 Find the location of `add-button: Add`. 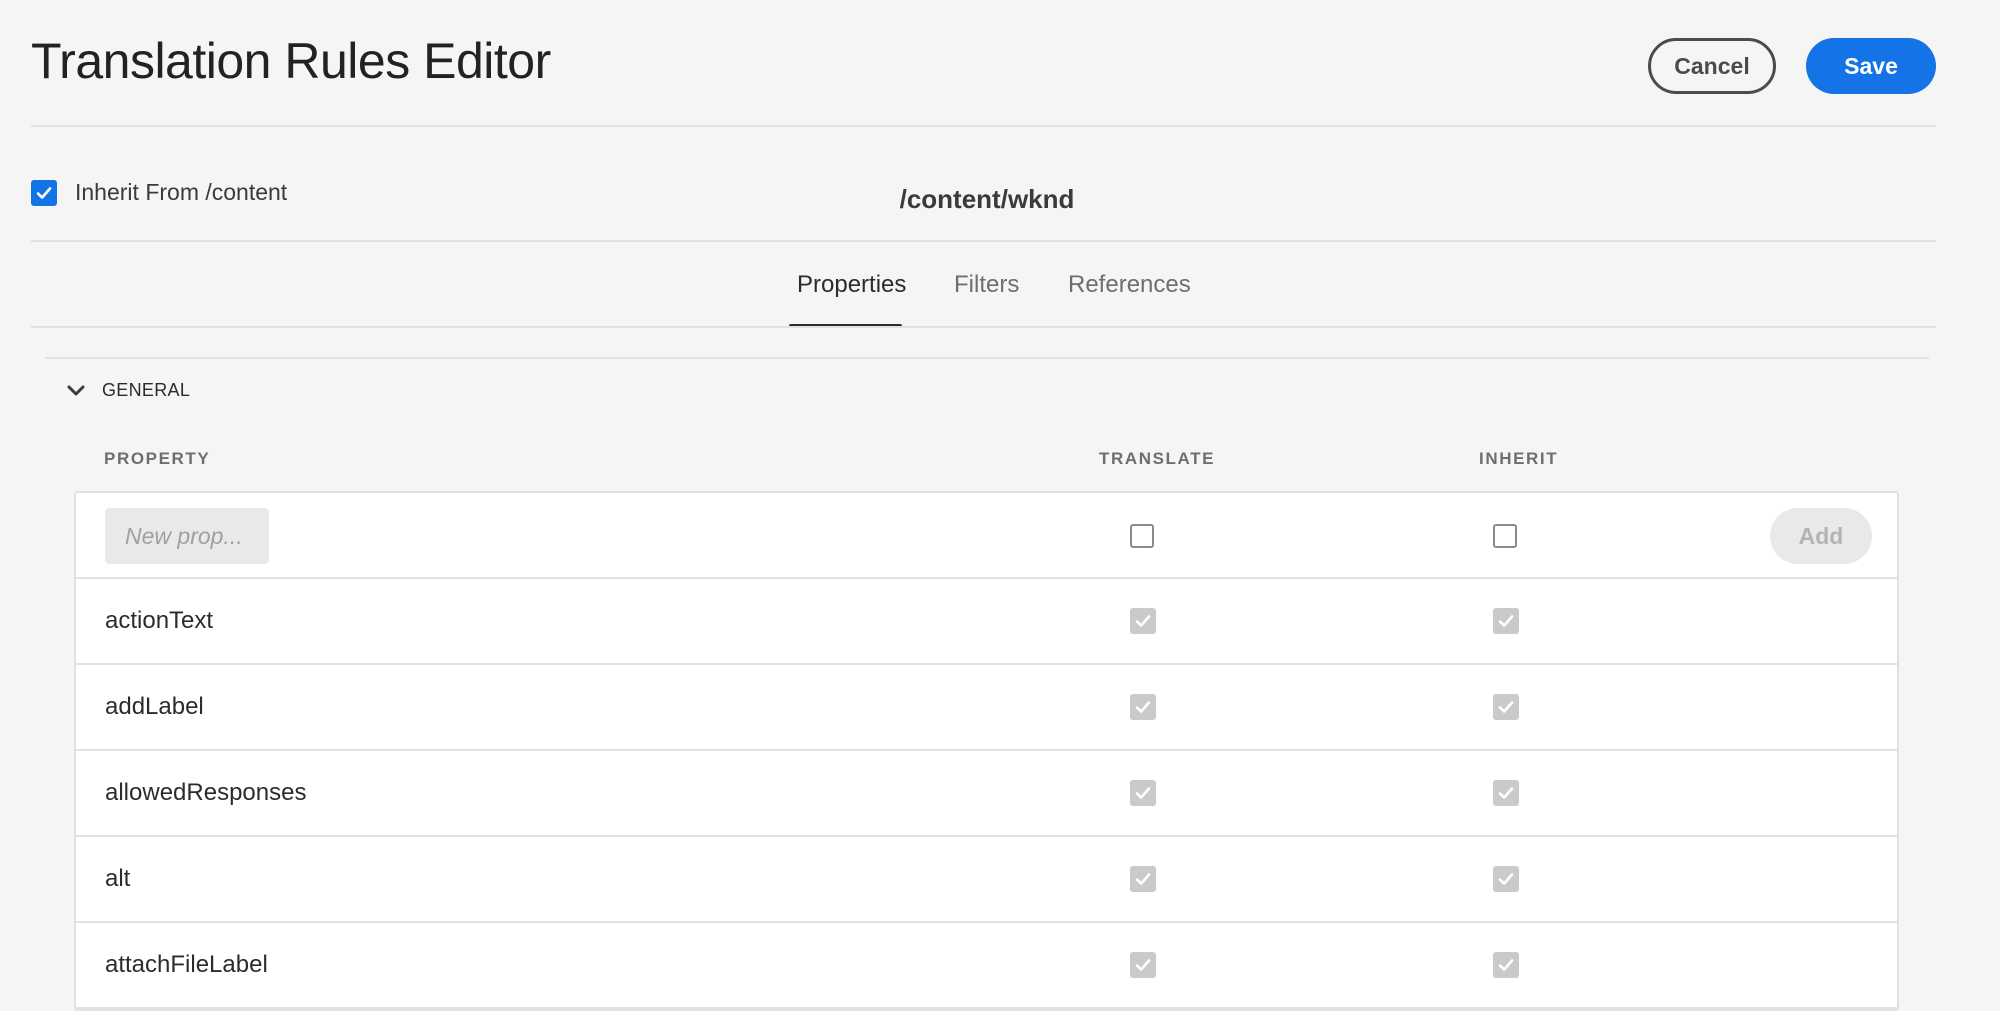

add-button: Add is located at coordinates (1821, 536).